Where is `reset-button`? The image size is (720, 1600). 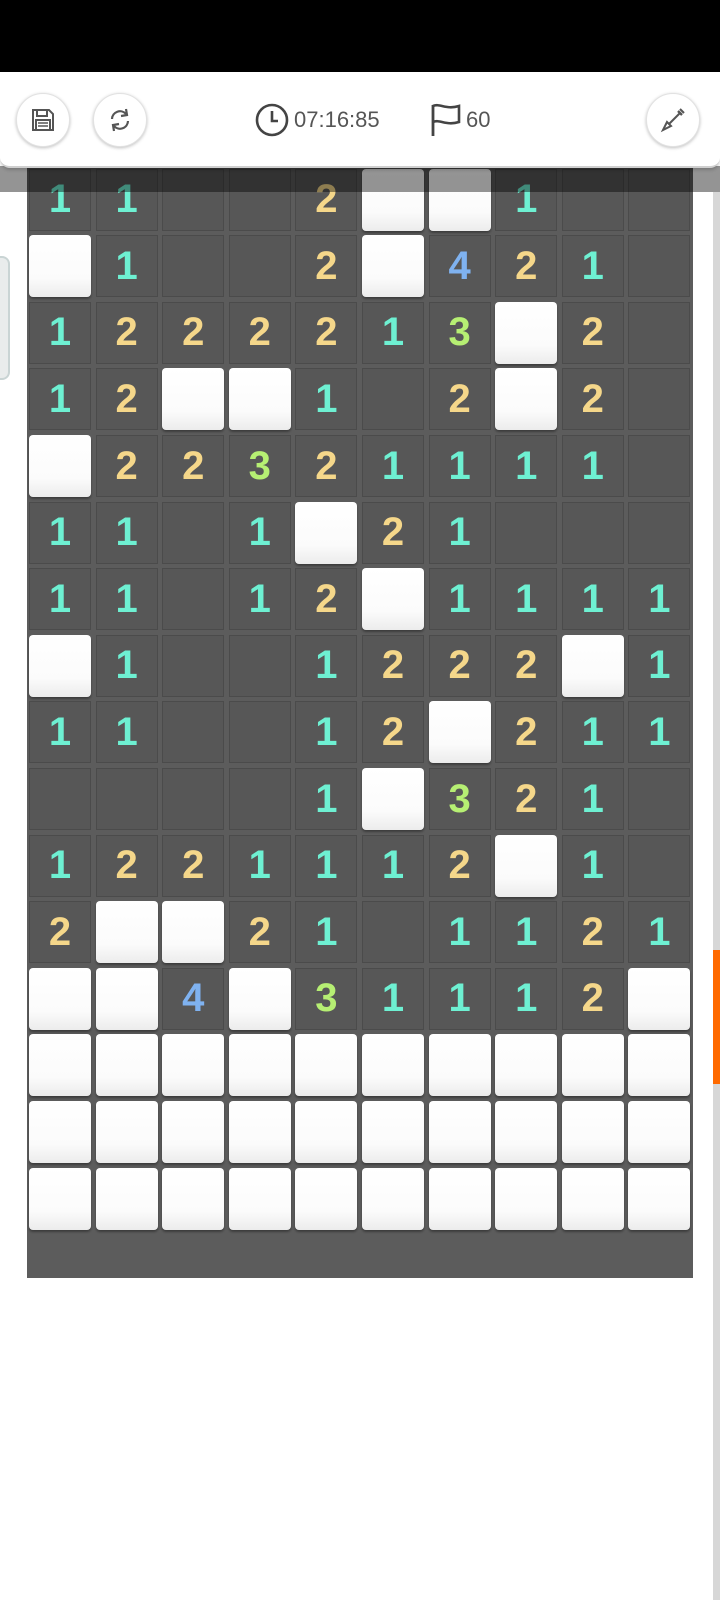
reset-button is located at coordinates (120, 120).